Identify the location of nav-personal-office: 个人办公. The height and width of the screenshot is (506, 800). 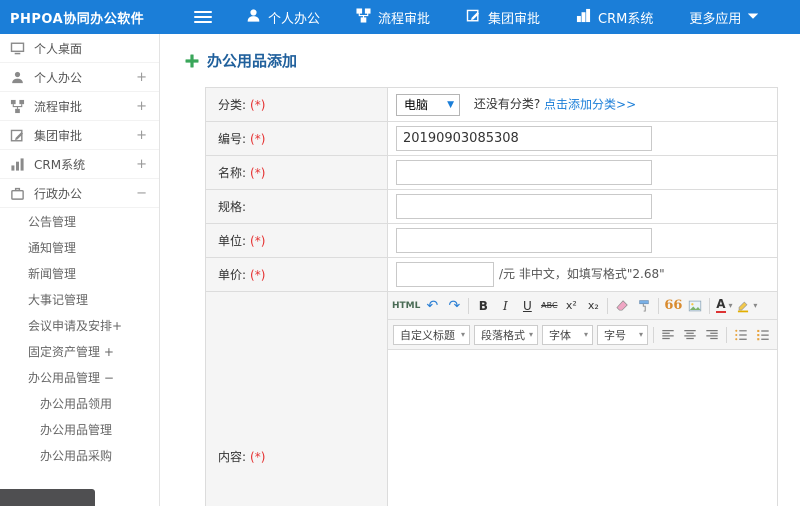
(283, 17).